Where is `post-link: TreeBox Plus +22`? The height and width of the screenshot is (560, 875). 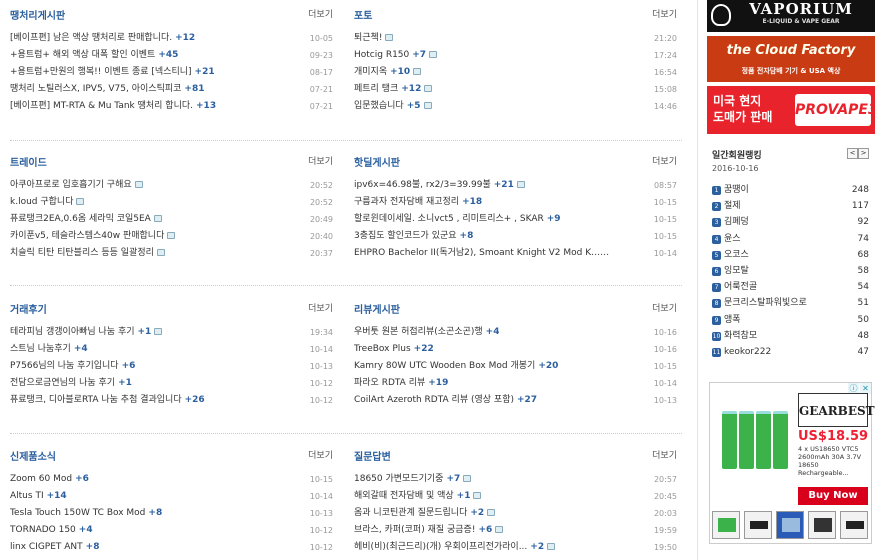 post-link: TreeBox Plus +22 is located at coordinates (394, 349).